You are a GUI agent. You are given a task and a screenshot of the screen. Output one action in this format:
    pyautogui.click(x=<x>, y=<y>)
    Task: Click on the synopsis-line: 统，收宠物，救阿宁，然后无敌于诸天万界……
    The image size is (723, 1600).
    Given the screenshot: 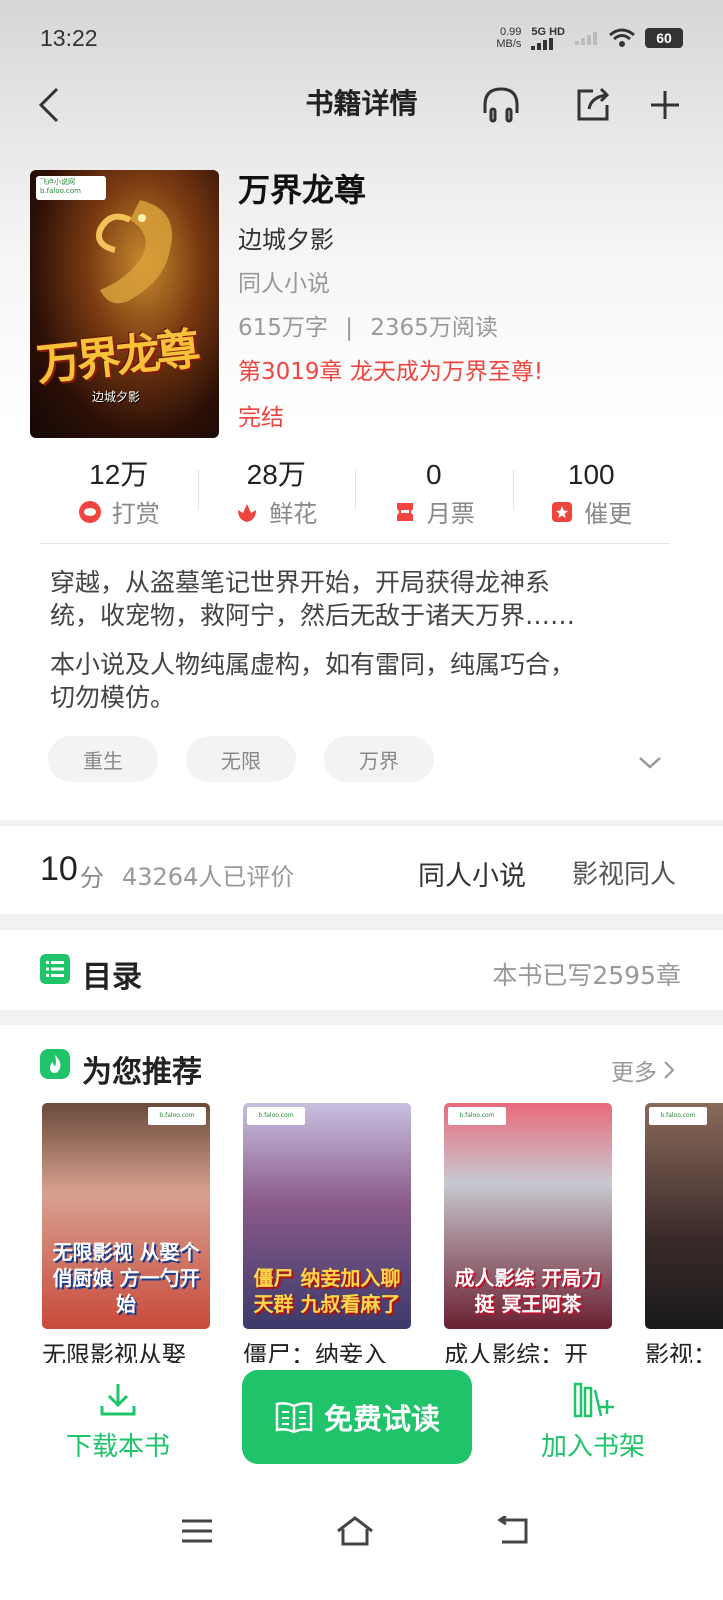 What is the action you would take?
    pyautogui.click(x=313, y=615)
    